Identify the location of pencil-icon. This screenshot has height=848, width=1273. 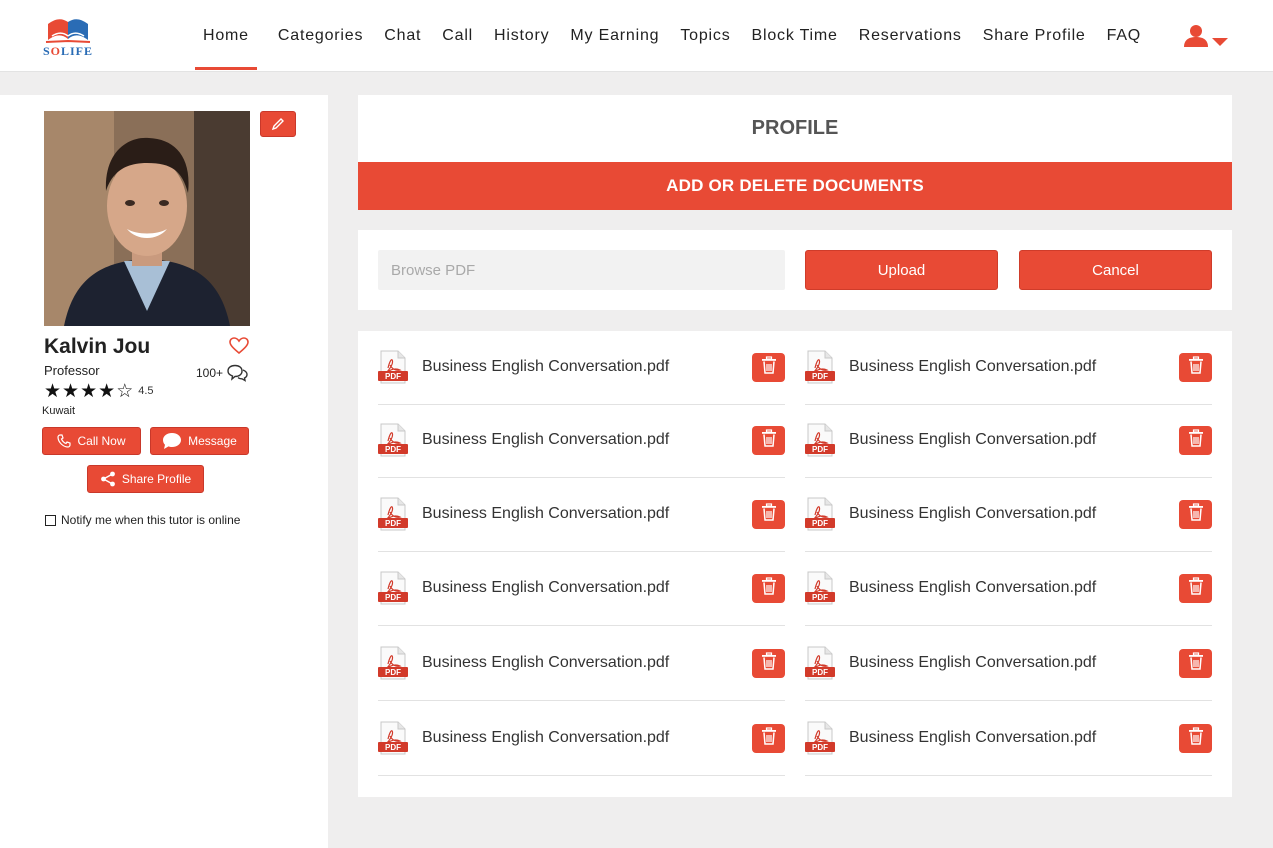
(277, 124).